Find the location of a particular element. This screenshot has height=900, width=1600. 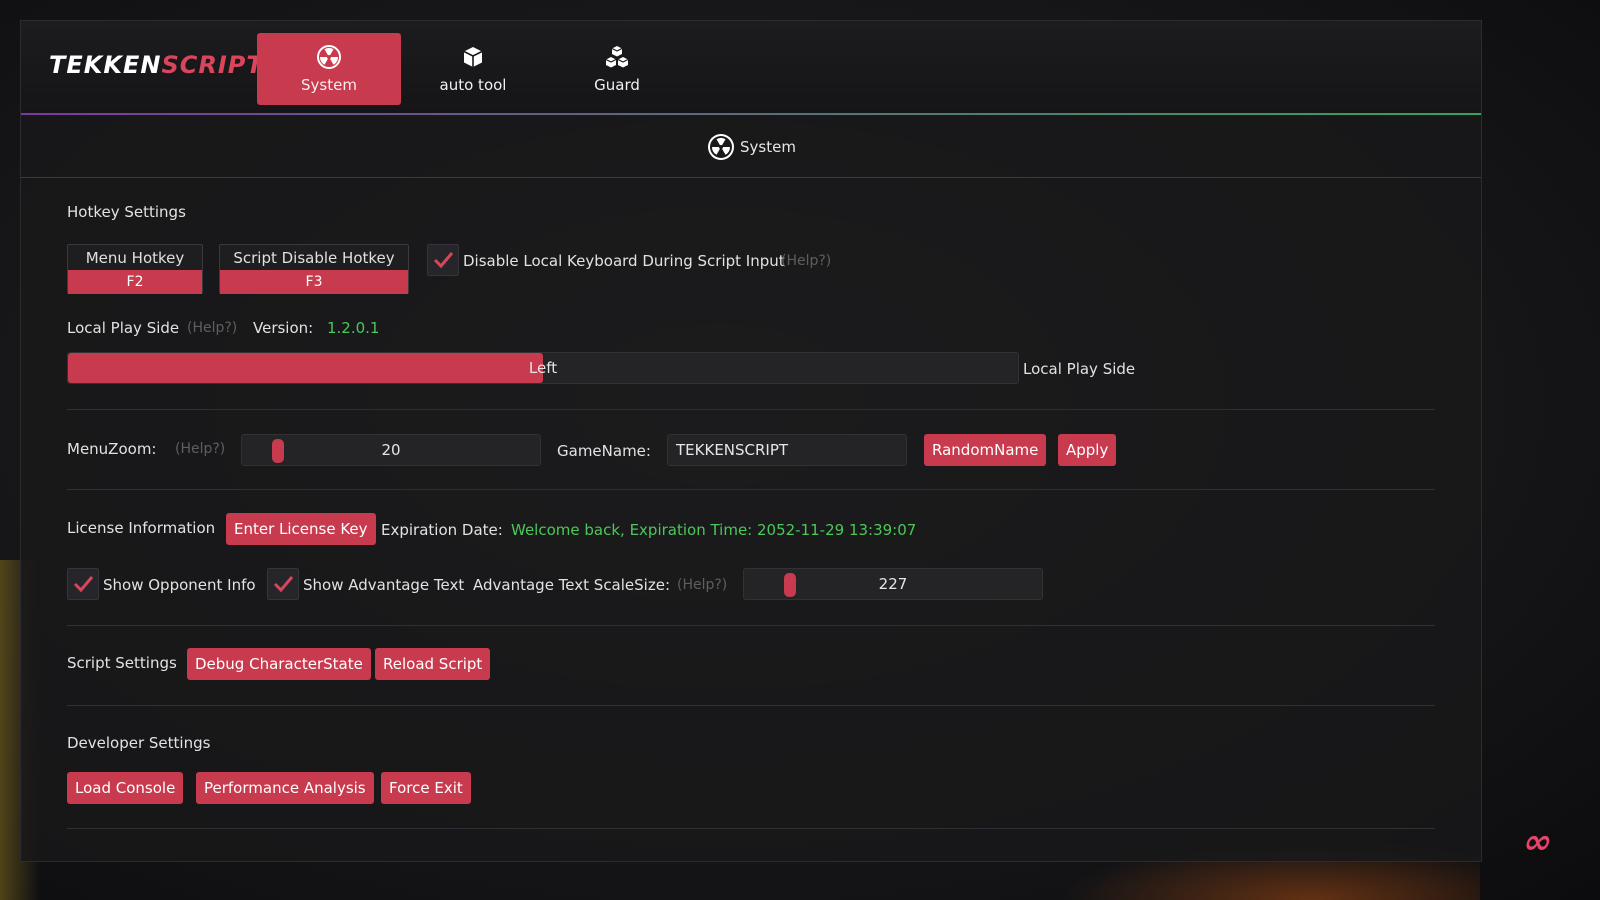

disable-keyboard-checkbox is located at coordinates (443, 260).